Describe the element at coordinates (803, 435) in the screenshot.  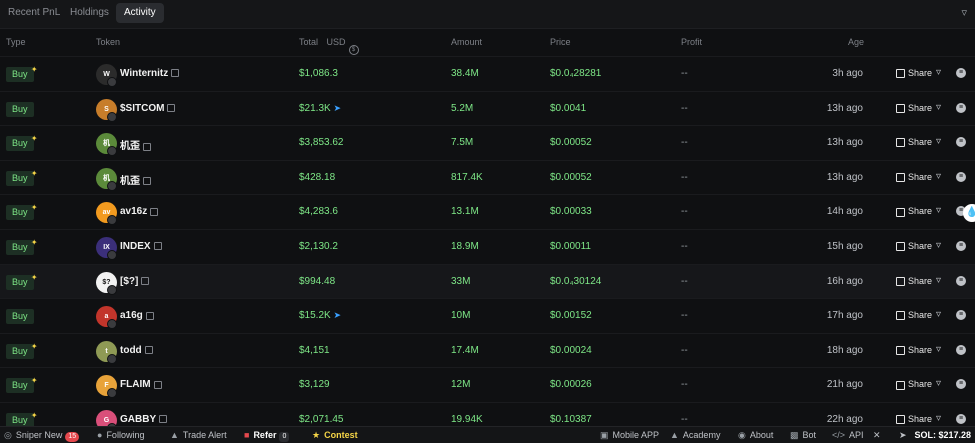
I see `bot-link: ▩ Bot` at that location.